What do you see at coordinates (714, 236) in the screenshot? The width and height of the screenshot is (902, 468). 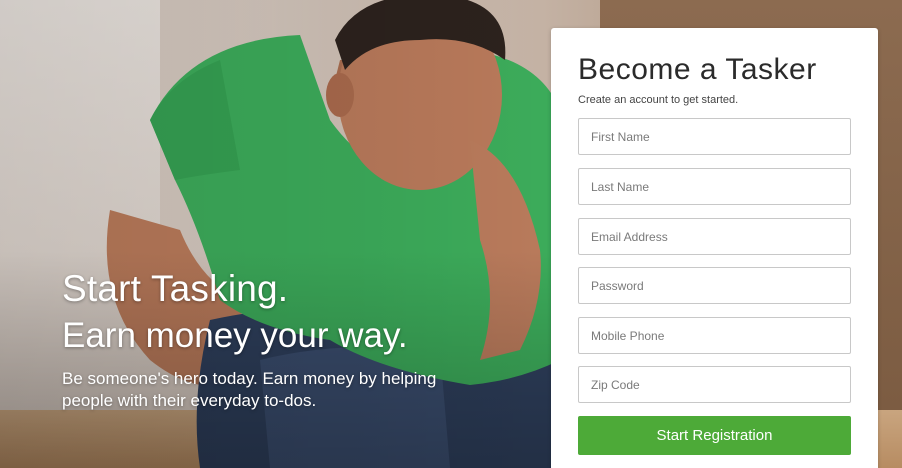 I see `email-input` at bounding box center [714, 236].